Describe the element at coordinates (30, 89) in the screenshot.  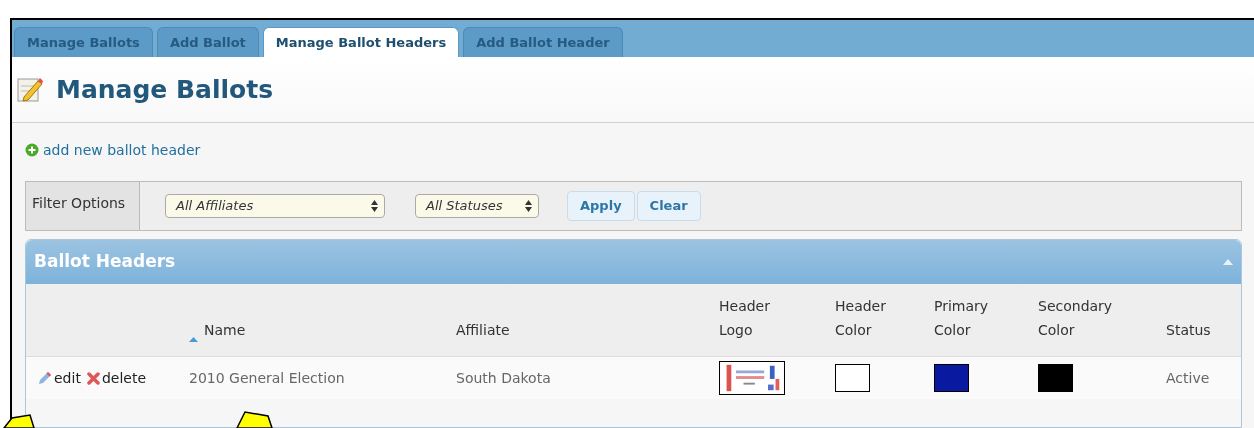
I see `notepad-pencil-icon` at that location.